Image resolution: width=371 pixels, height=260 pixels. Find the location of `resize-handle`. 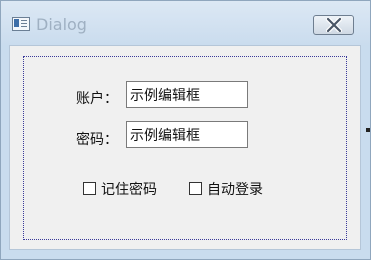

resize-handle is located at coordinates (368, 130).